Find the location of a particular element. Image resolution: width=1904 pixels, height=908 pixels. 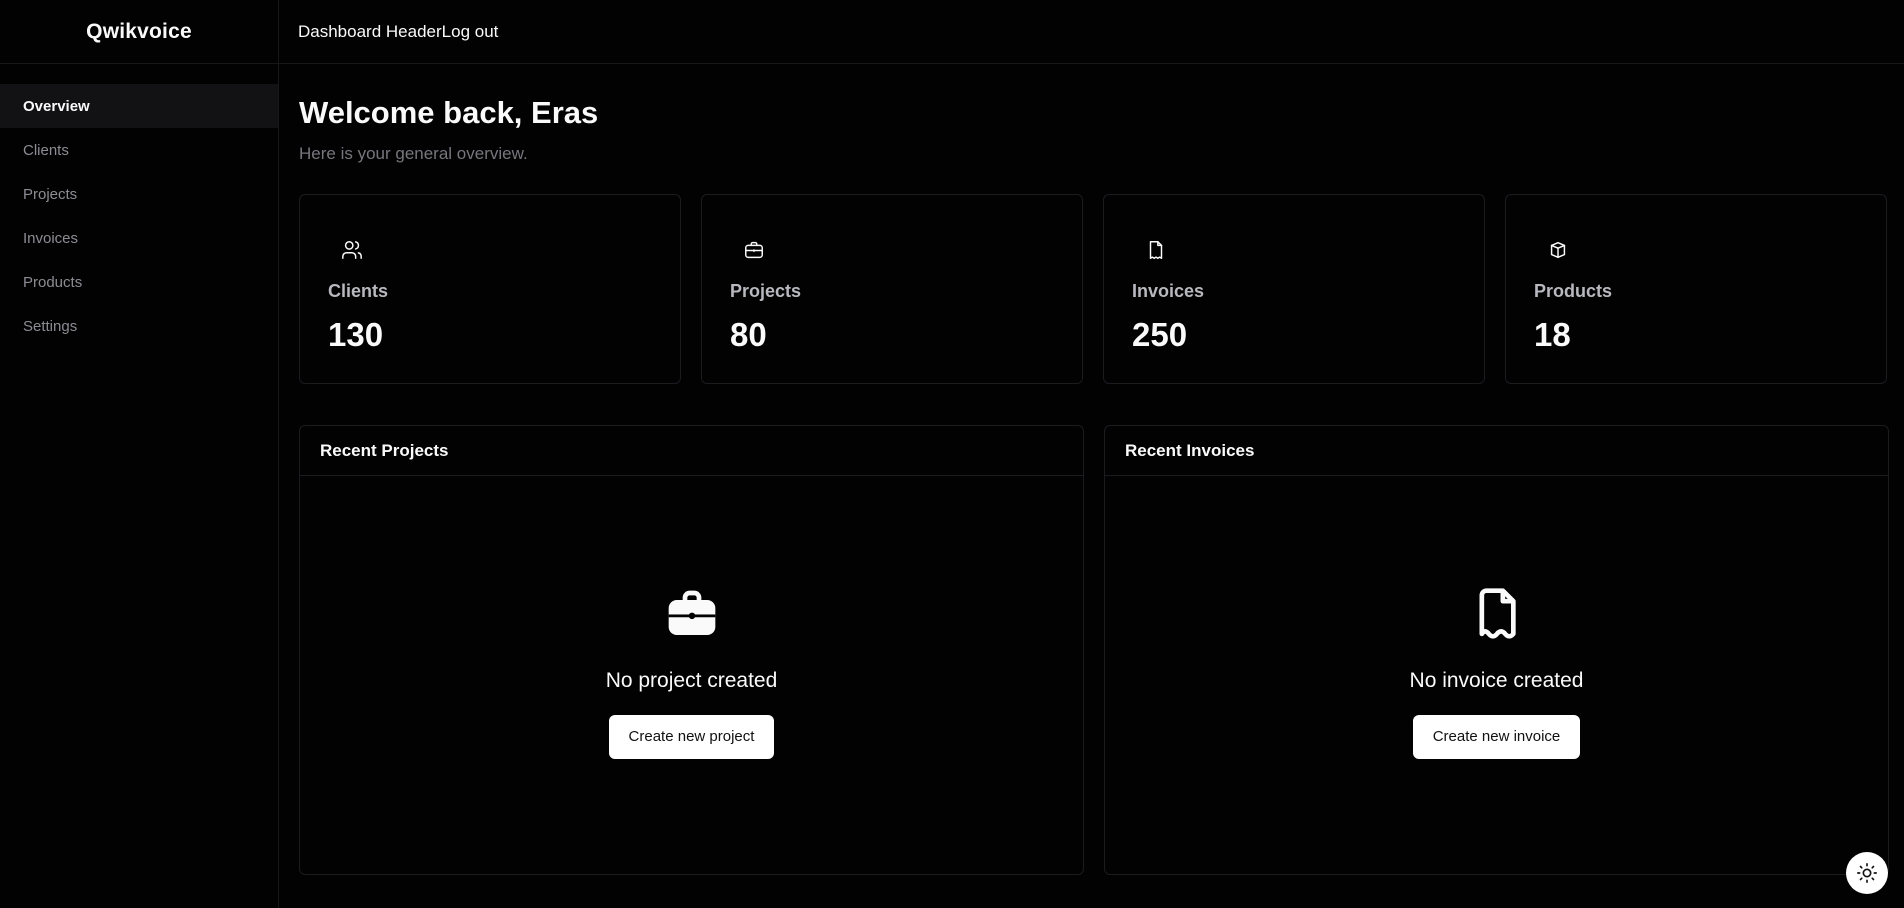

stat-label: Clients is located at coordinates (358, 291).